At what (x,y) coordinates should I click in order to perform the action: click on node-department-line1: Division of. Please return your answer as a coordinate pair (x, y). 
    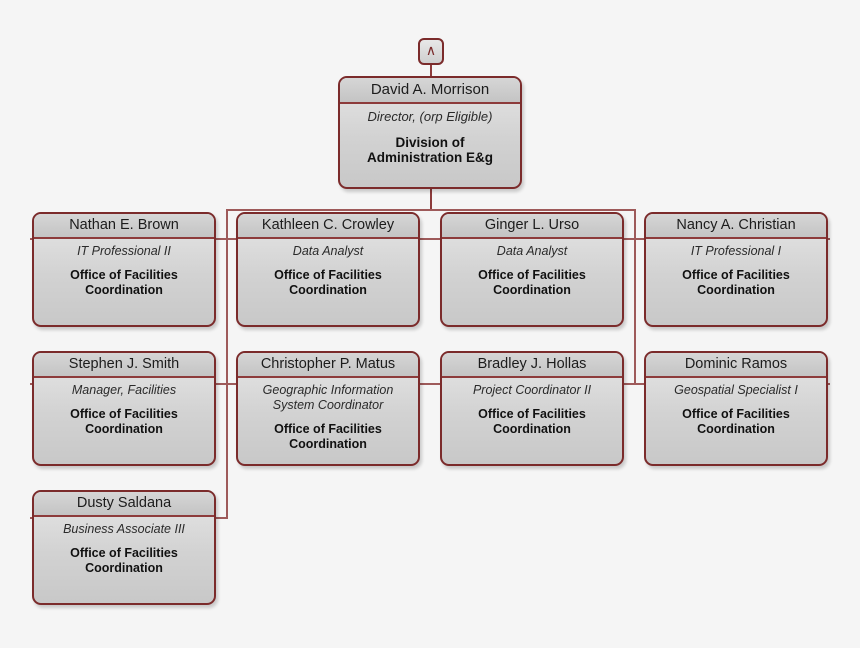
    Looking at the image, I should click on (430, 142).